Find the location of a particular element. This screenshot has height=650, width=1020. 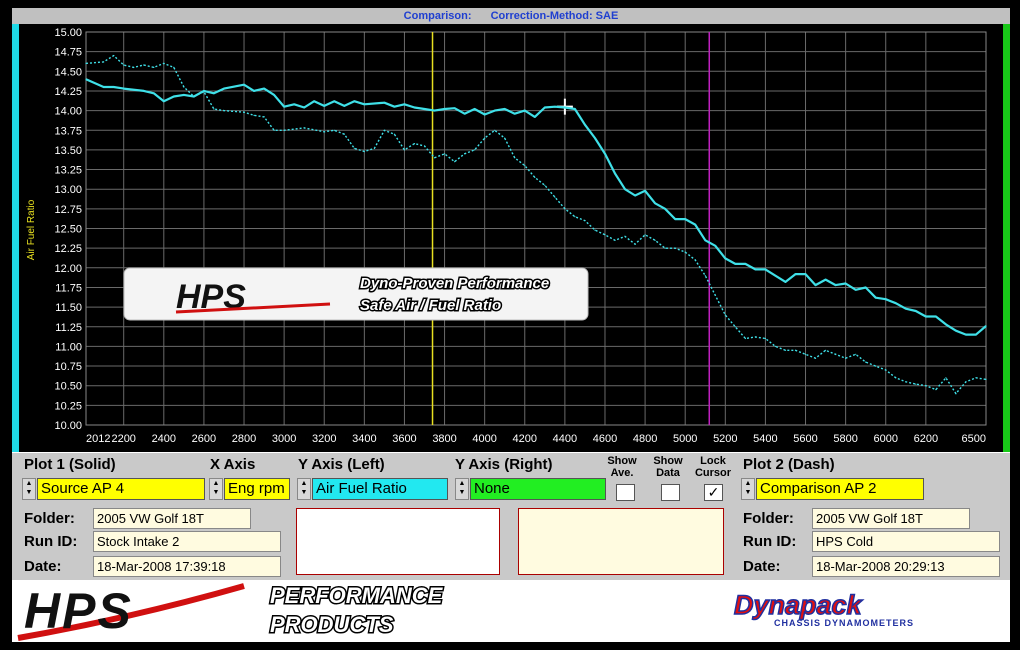

y-tick-label: 14.00 is located at coordinates (68, 112).